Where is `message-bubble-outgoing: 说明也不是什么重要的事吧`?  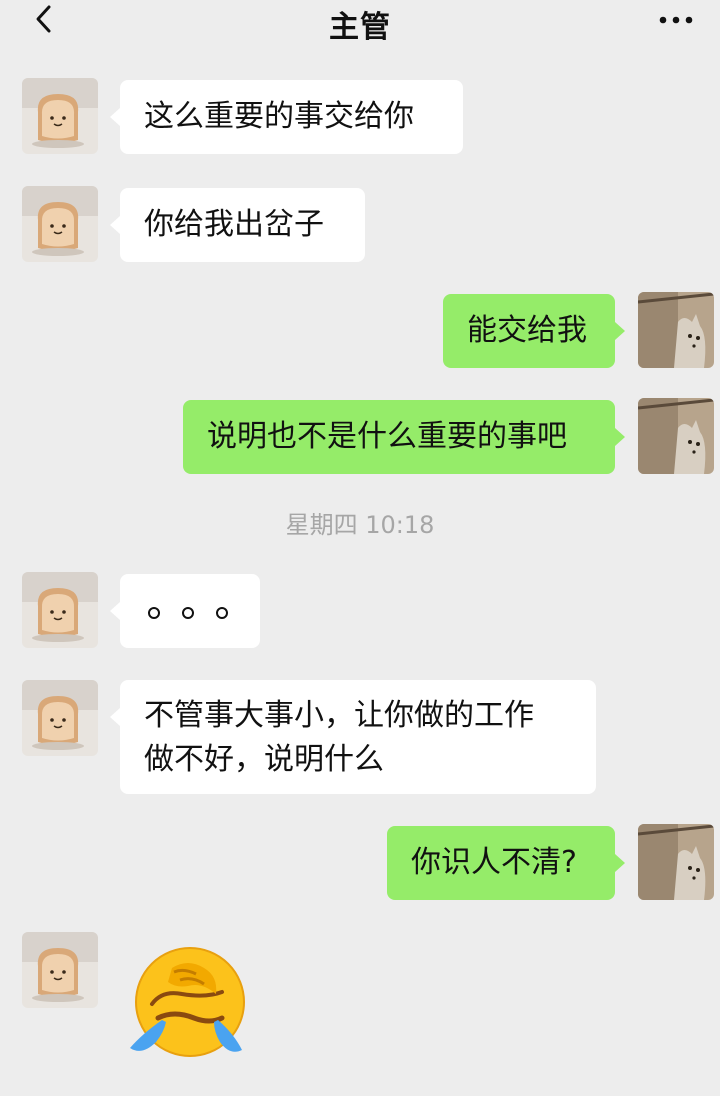
message-bubble-outgoing: 说明也不是什么重要的事吧 is located at coordinates (404, 437).